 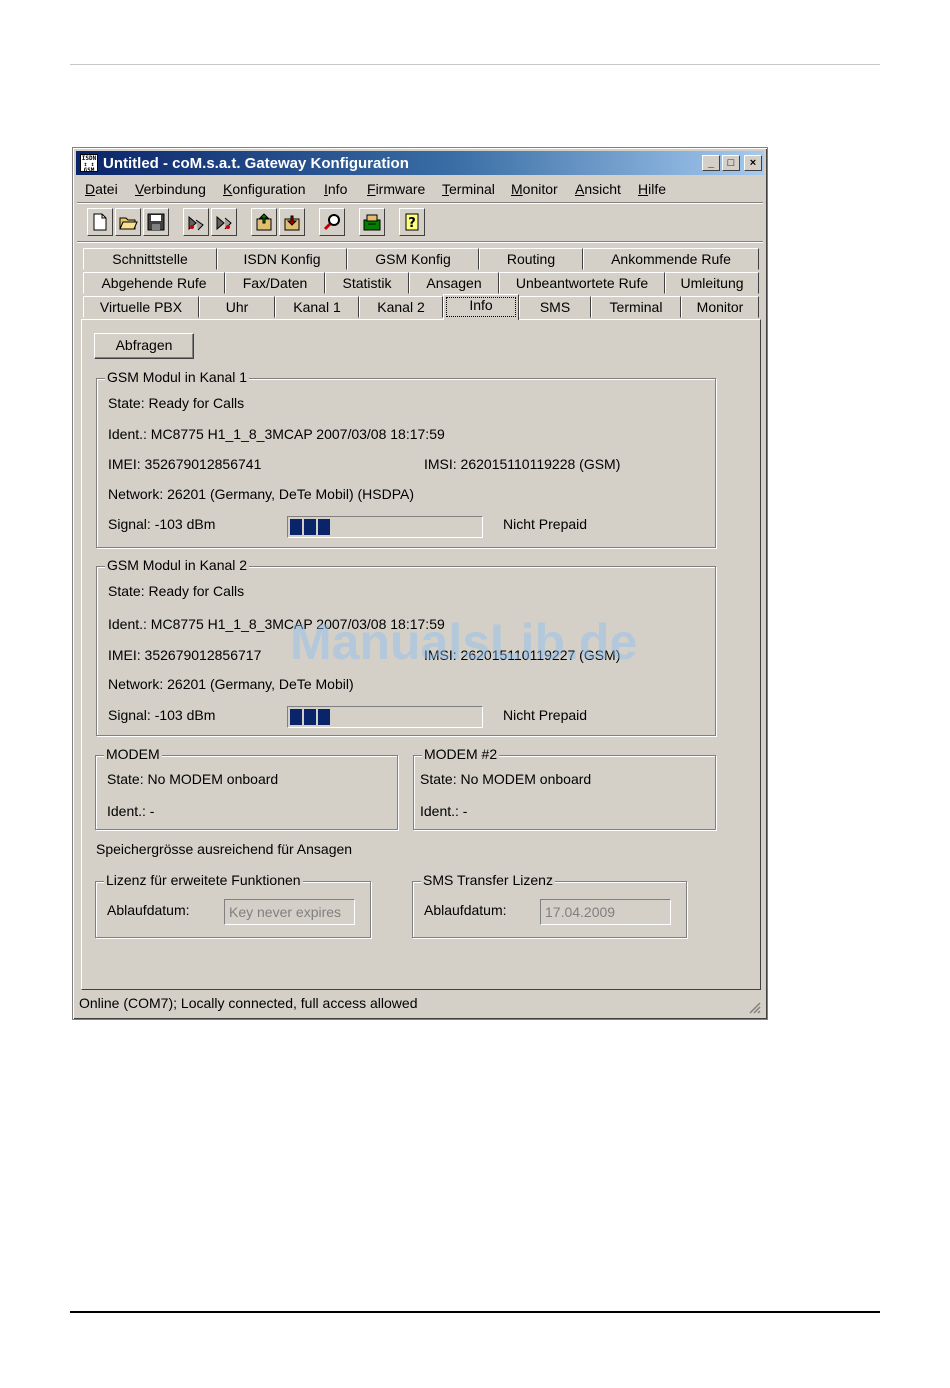 What do you see at coordinates (711, 163) in the screenshot?
I see `minimize-button: _` at bounding box center [711, 163].